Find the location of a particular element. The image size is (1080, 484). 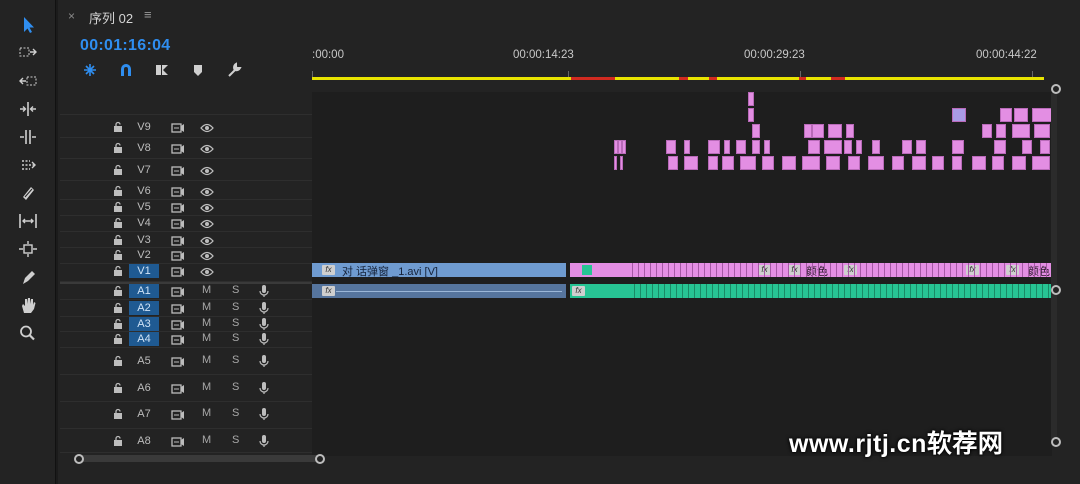

track-name-v8: V8 is located at coordinates (144, 148).